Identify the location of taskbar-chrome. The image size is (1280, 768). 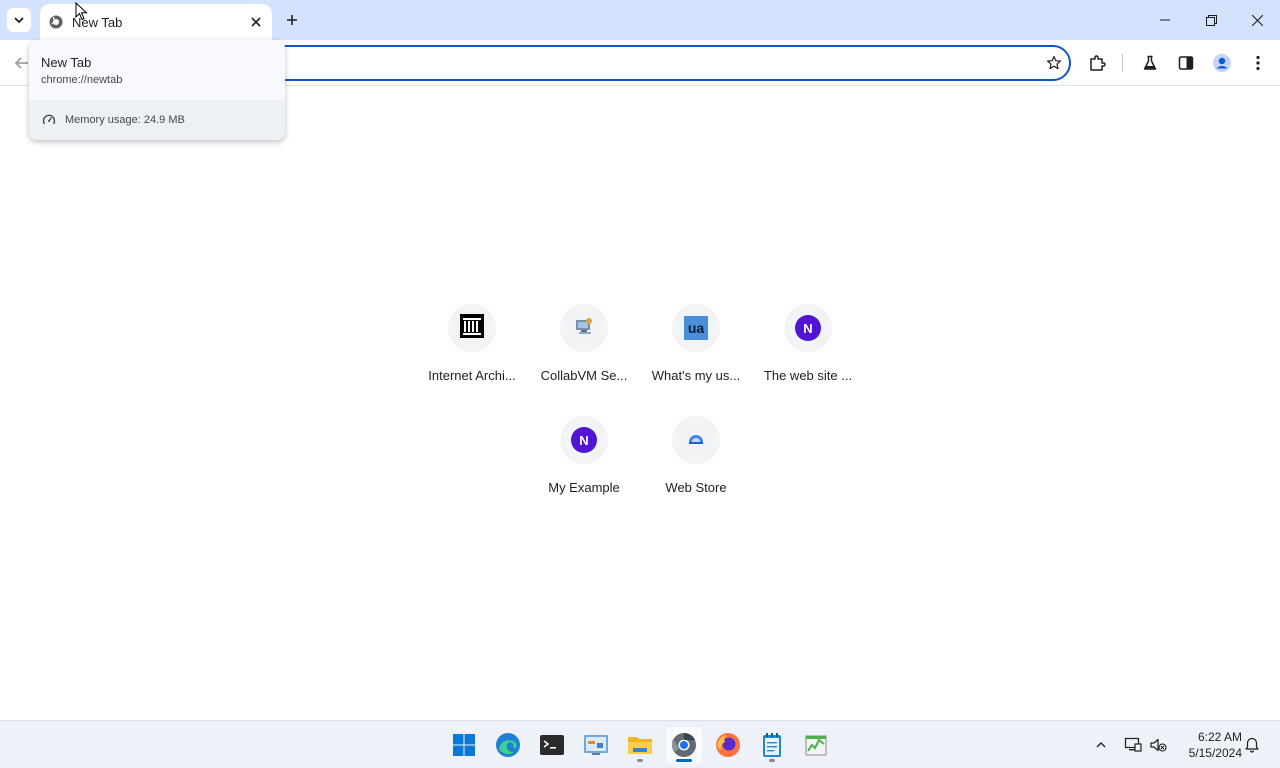
(684, 745).